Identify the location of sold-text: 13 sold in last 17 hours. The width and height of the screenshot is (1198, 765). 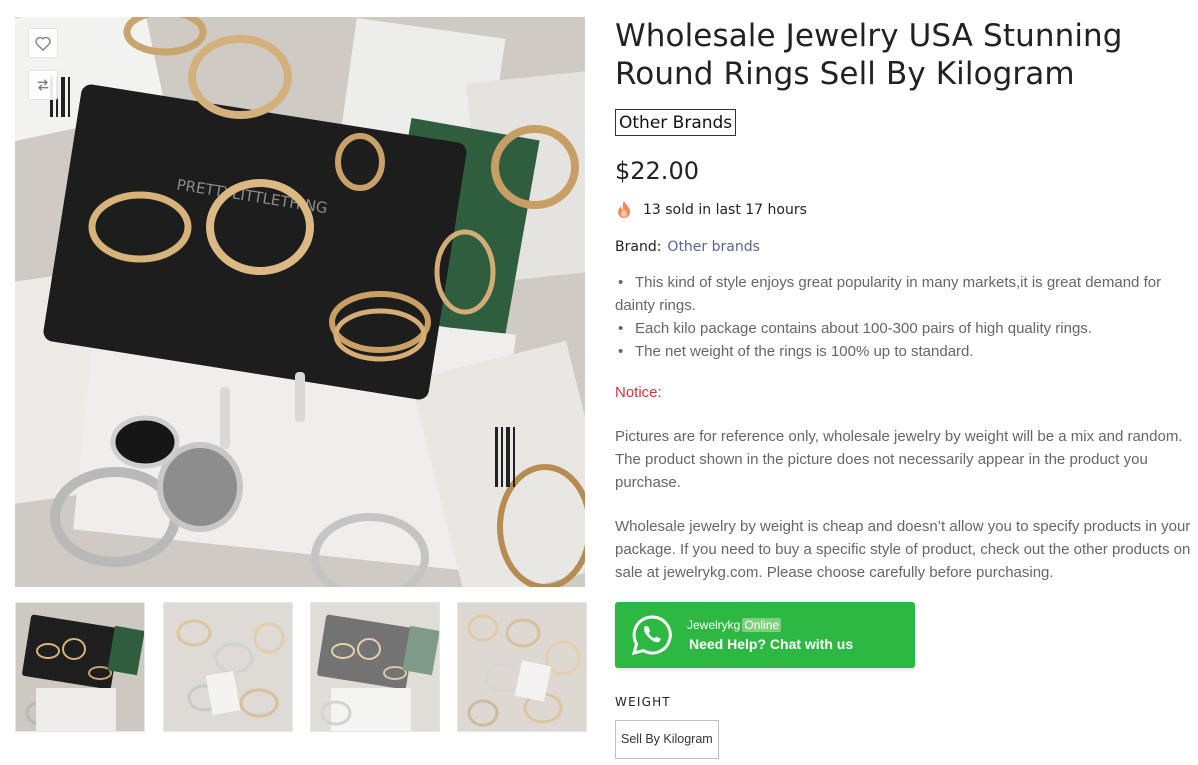
(725, 210).